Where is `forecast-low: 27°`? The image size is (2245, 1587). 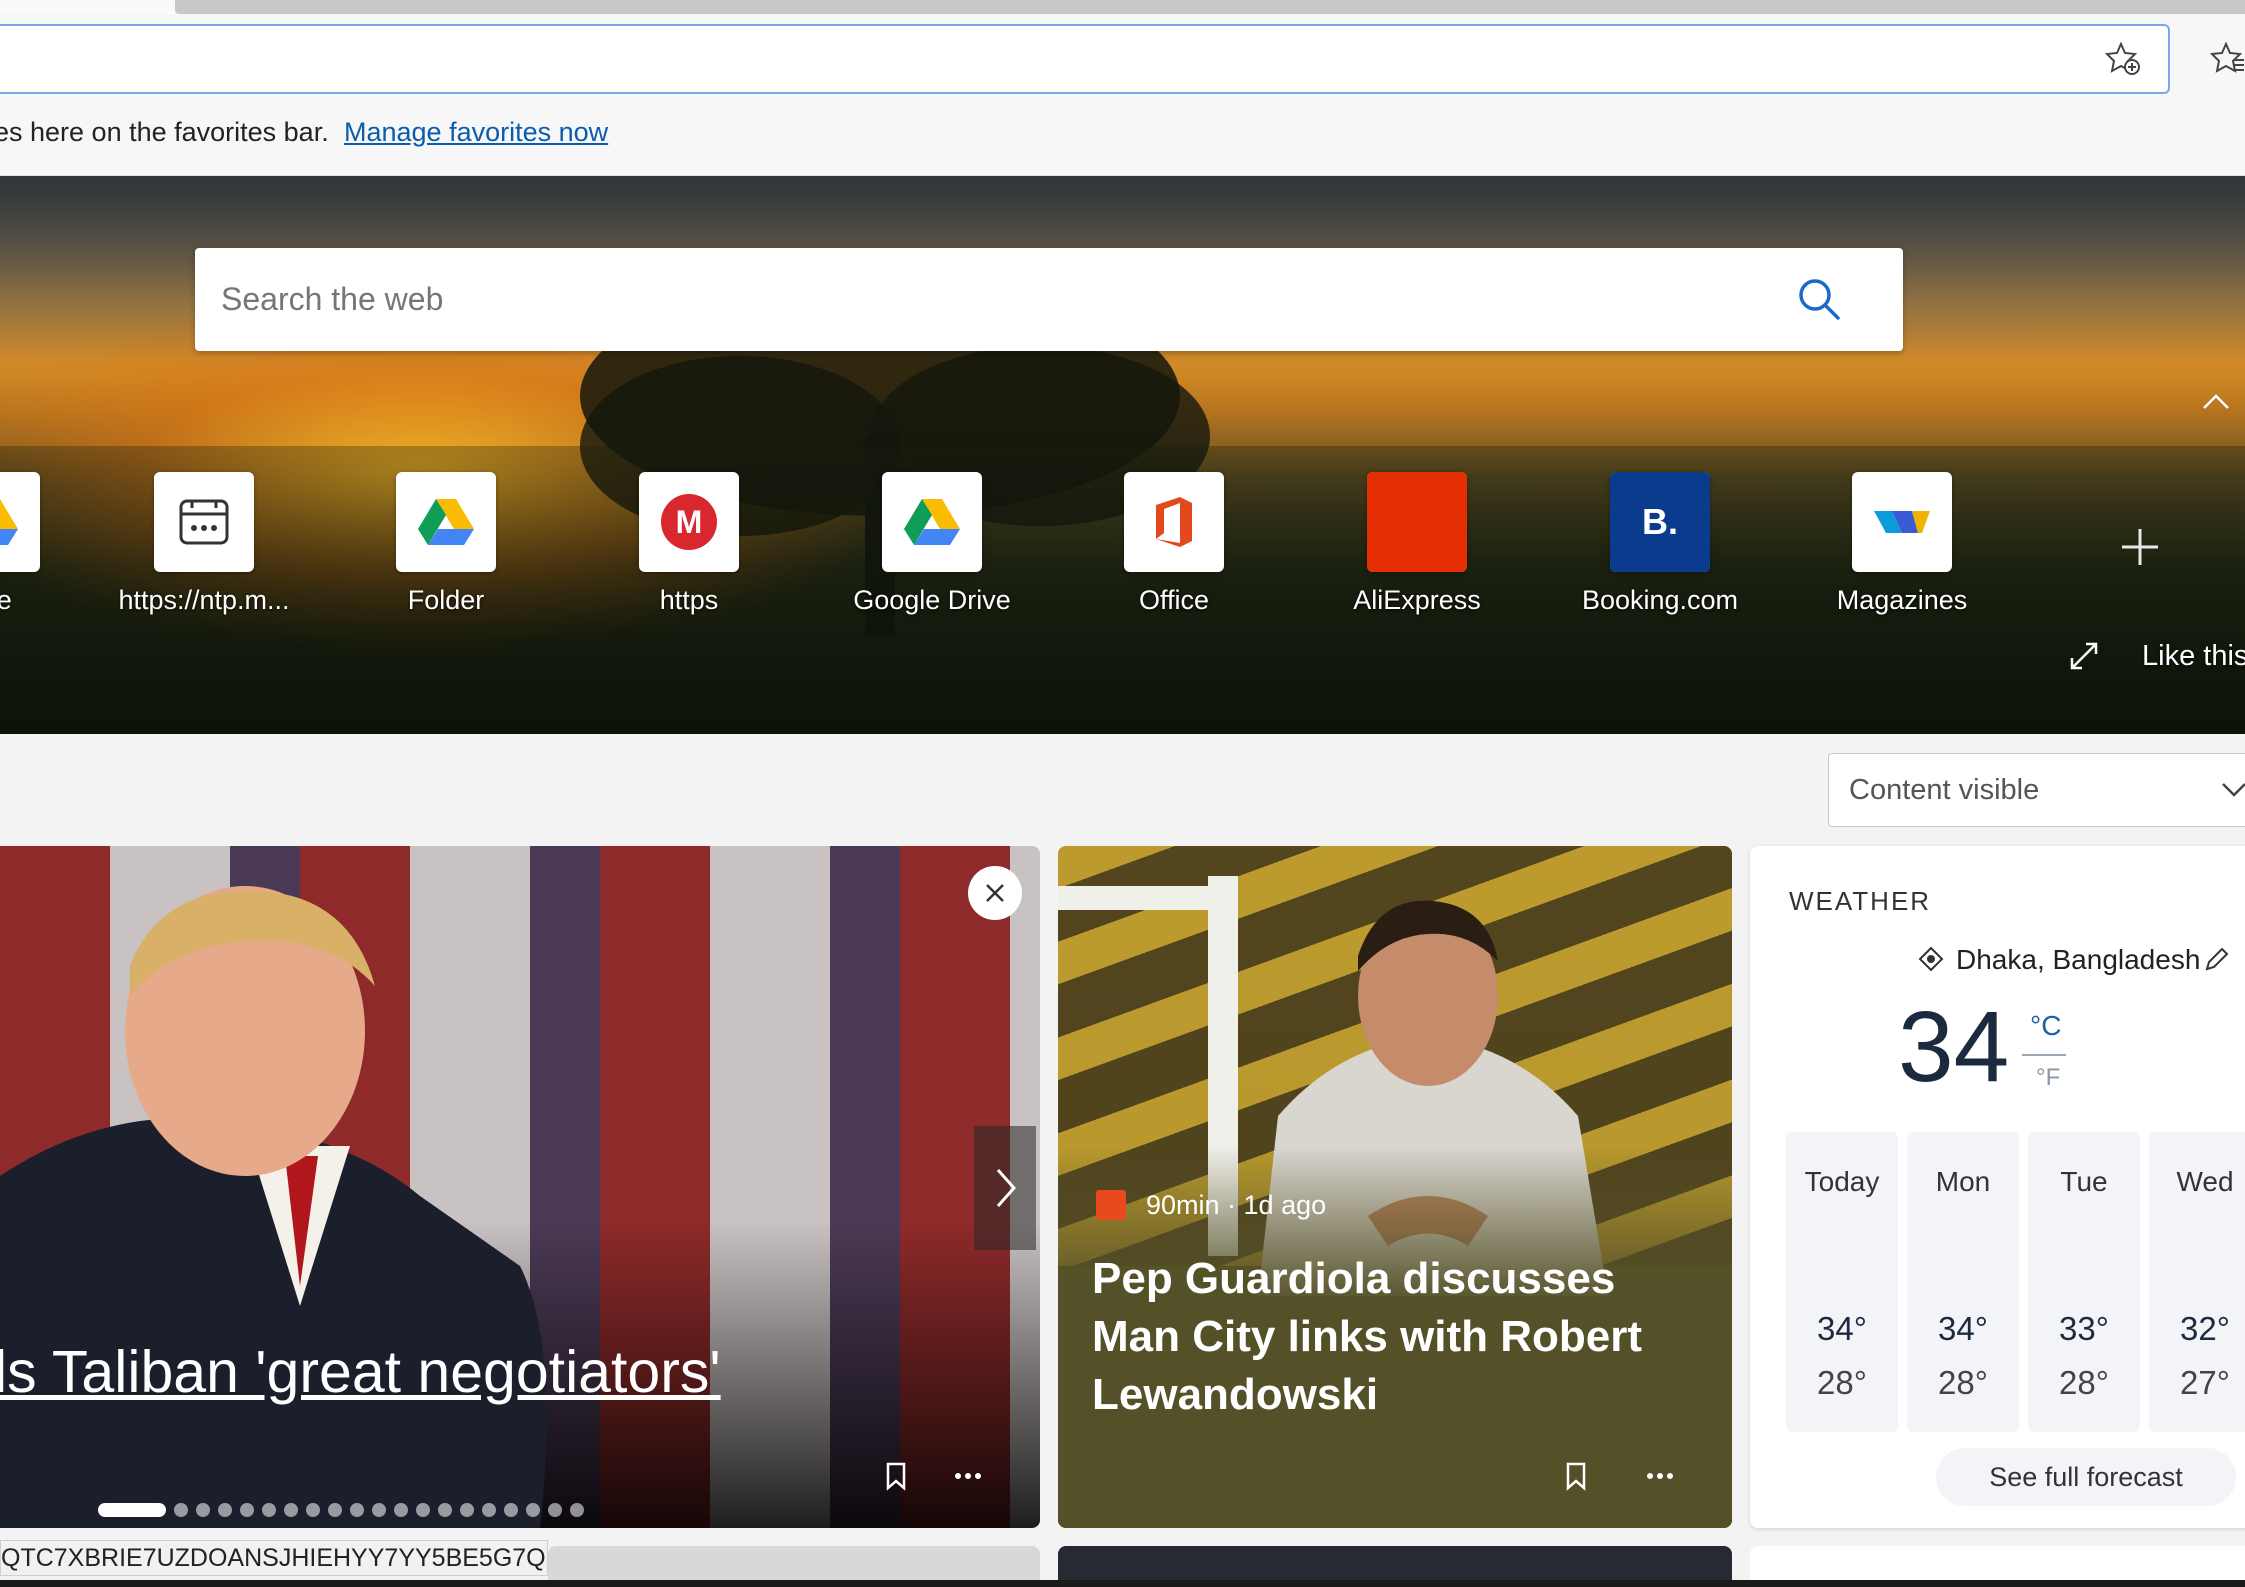 forecast-low: 27° is located at coordinates (2205, 1382).